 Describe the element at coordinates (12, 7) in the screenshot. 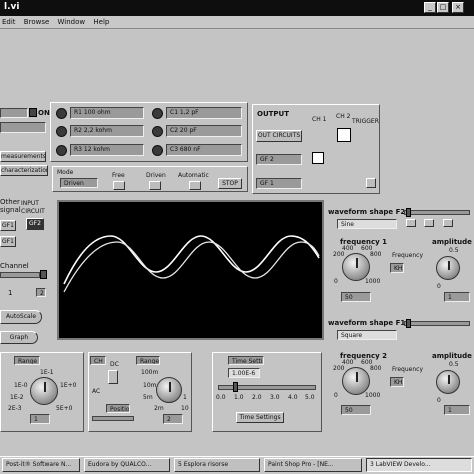

I see `window-title: l.vi` at that location.